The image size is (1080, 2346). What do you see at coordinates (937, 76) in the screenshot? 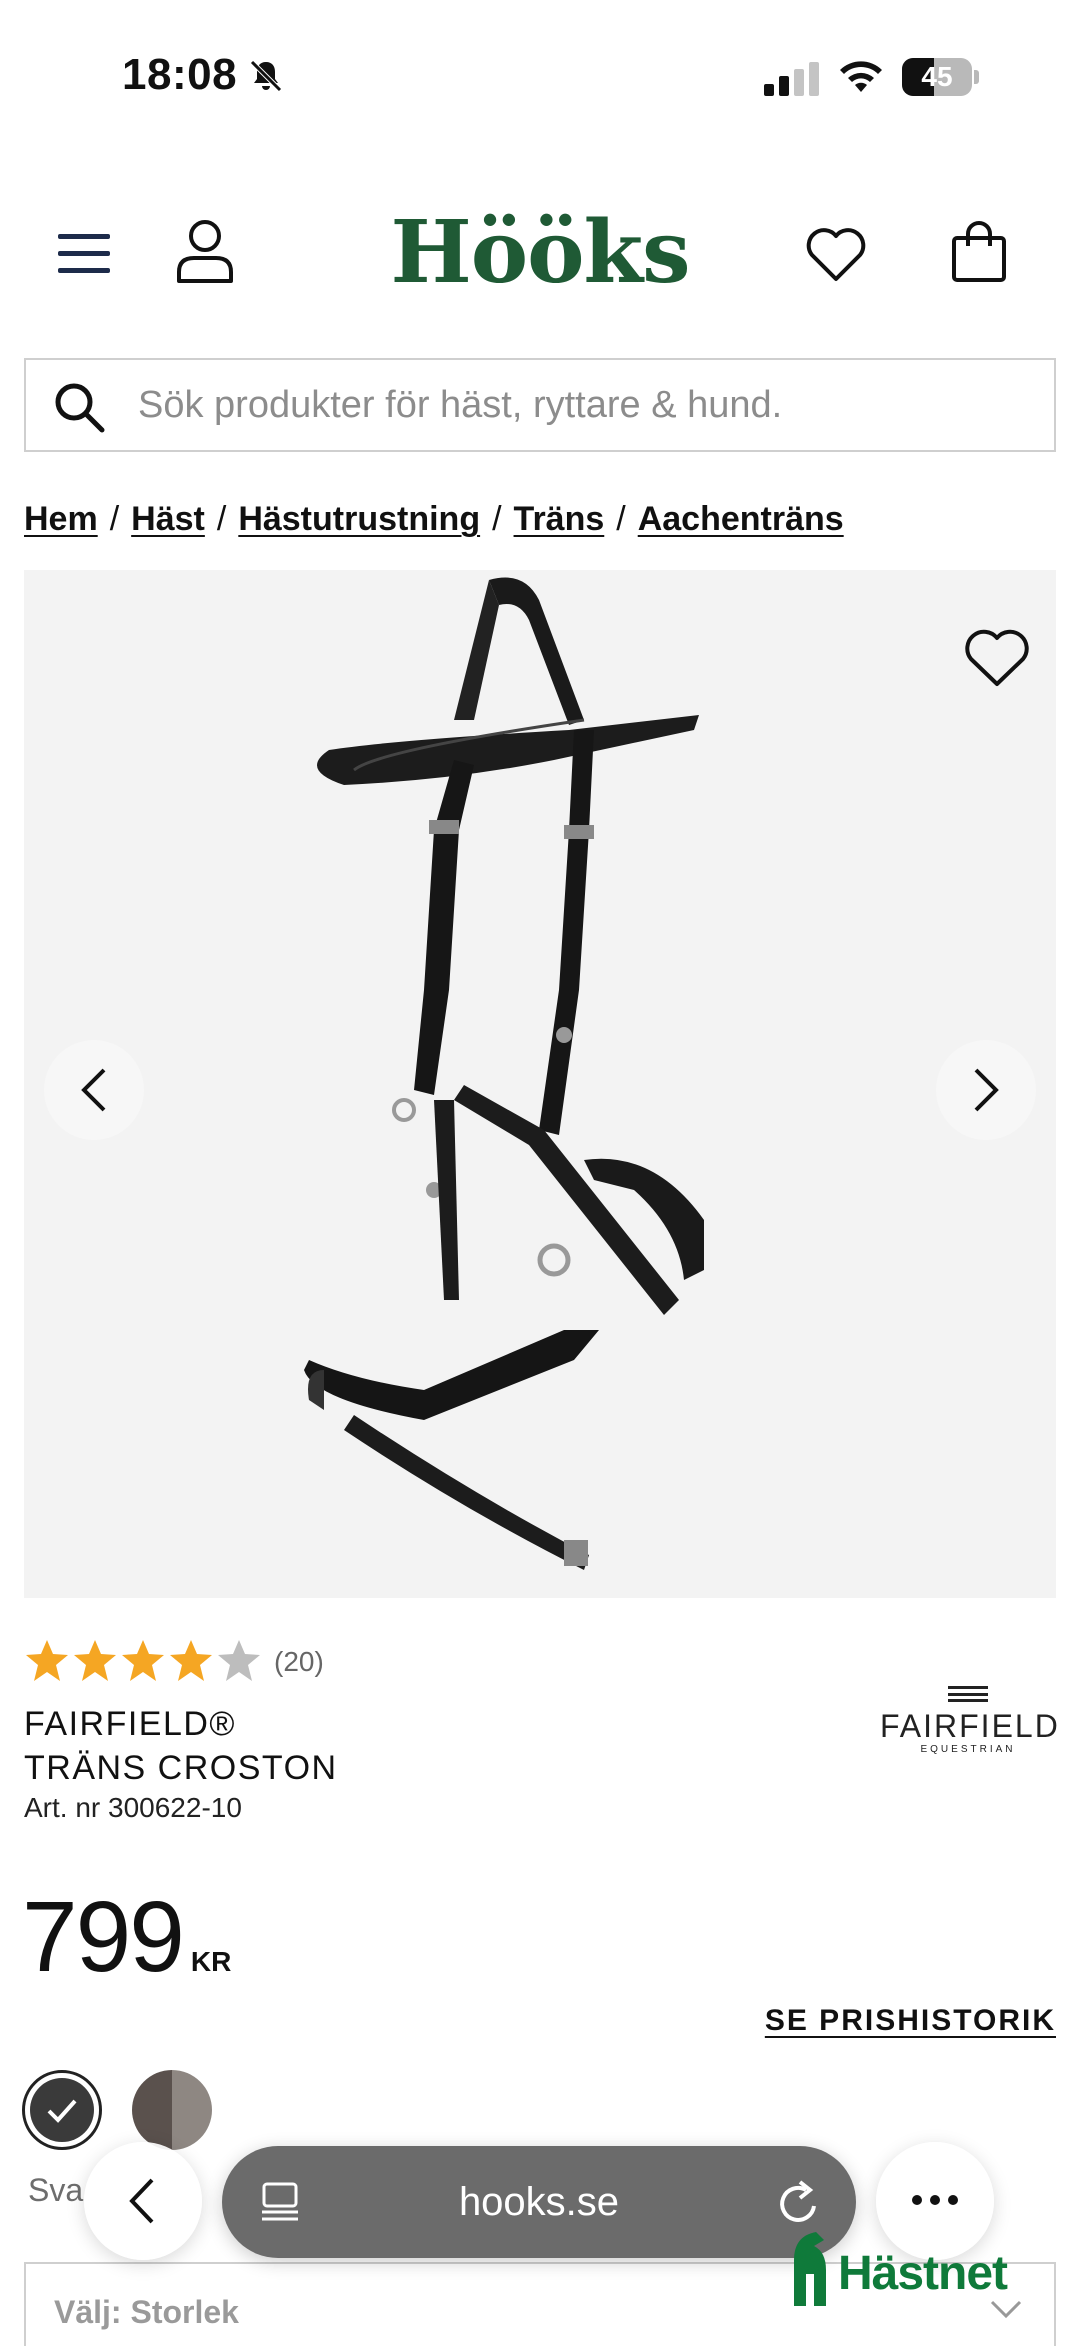
I see `battery-level: 45` at bounding box center [937, 76].